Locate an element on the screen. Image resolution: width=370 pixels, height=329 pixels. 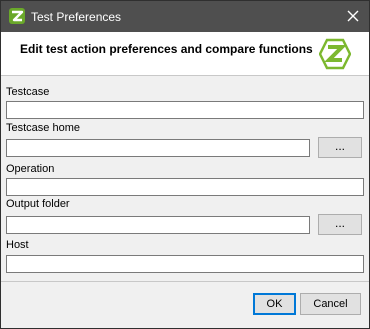
testcase-home-label: Testcase home is located at coordinates (43, 128).